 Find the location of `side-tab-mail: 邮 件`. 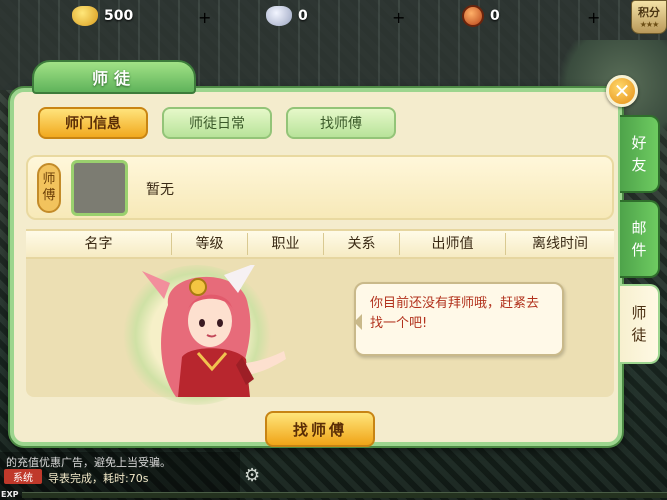

side-tab-mail: 邮 件 is located at coordinates (640, 239).